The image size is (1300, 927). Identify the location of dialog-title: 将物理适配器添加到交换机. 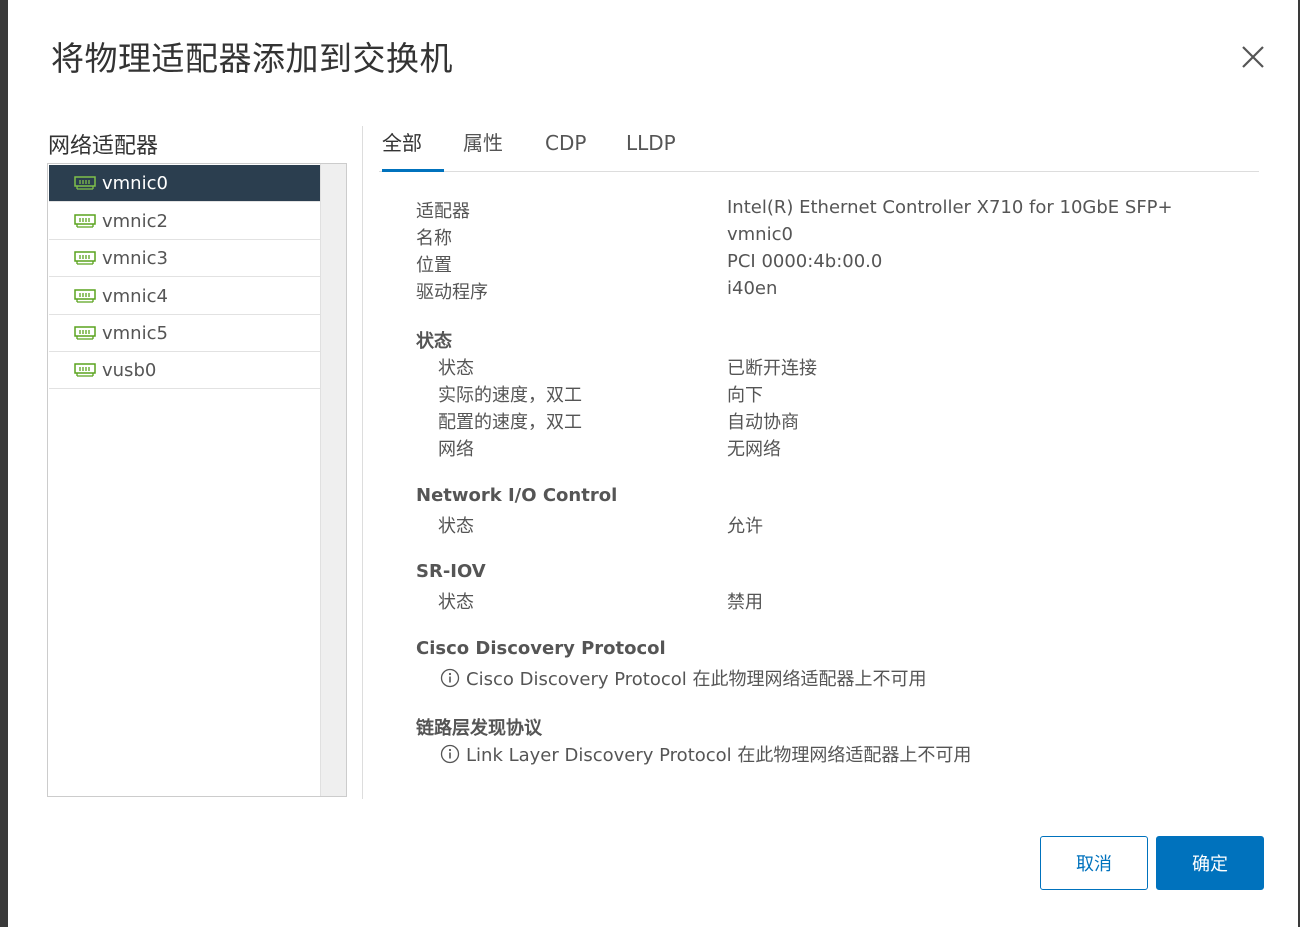
(252, 58).